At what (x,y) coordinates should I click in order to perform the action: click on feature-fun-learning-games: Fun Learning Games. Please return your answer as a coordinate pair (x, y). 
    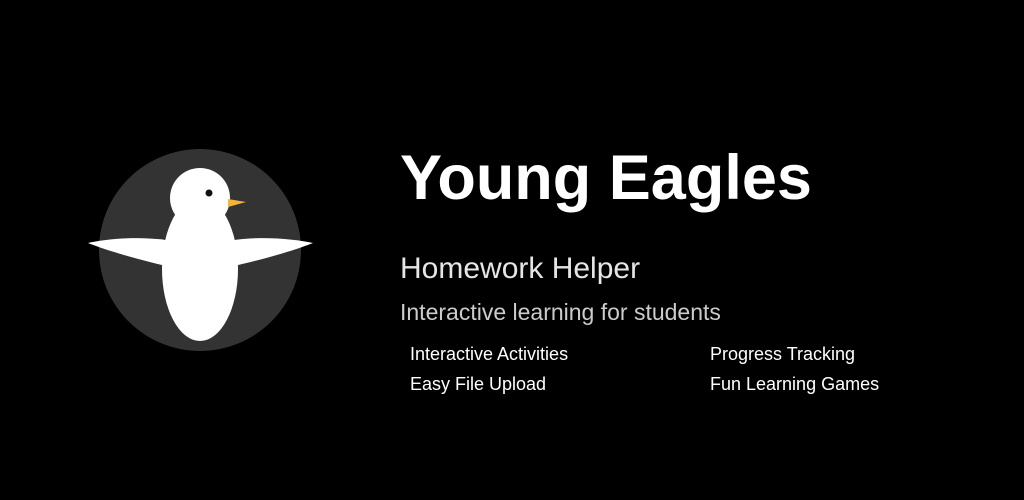
    Looking at the image, I should click on (795, 384).